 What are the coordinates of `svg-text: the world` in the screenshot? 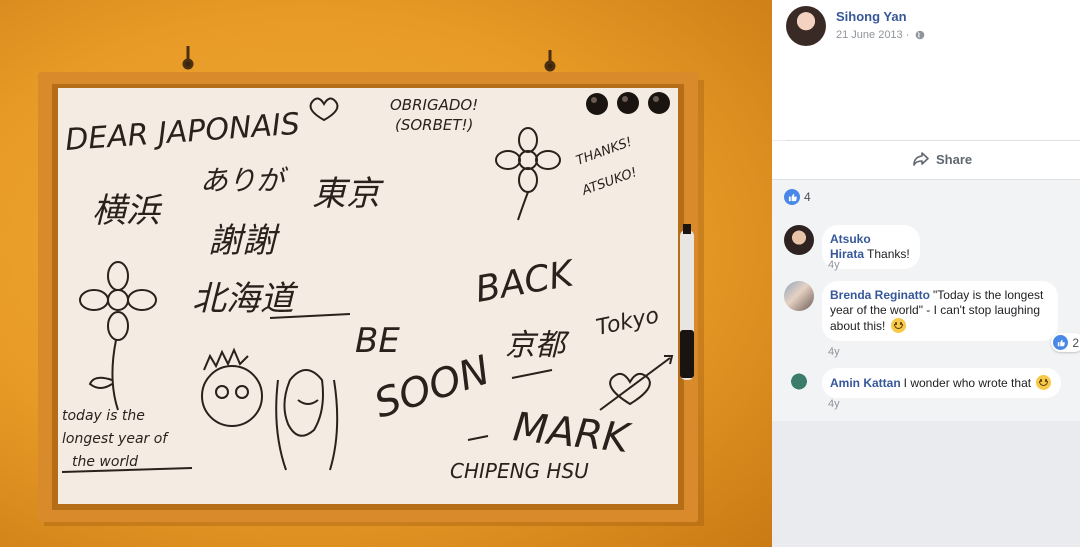 It's located at (105, 462).